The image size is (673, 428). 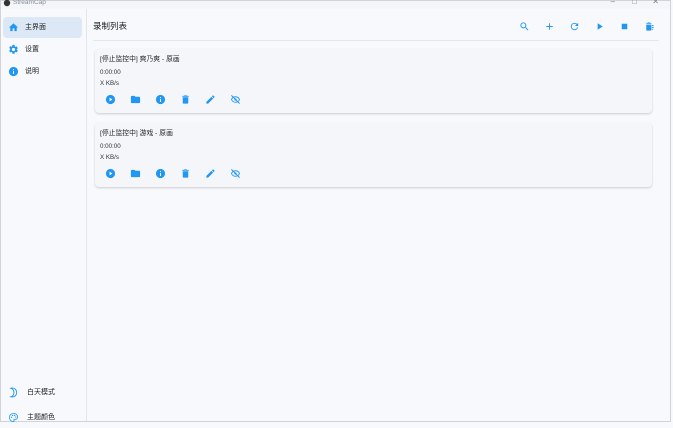 What do you see at coordinates (44, 216) in the screenshot?
I see `sidebar: 主界面 设置 说明 白天模式 主题颜色` at bounding box center [44, 216].